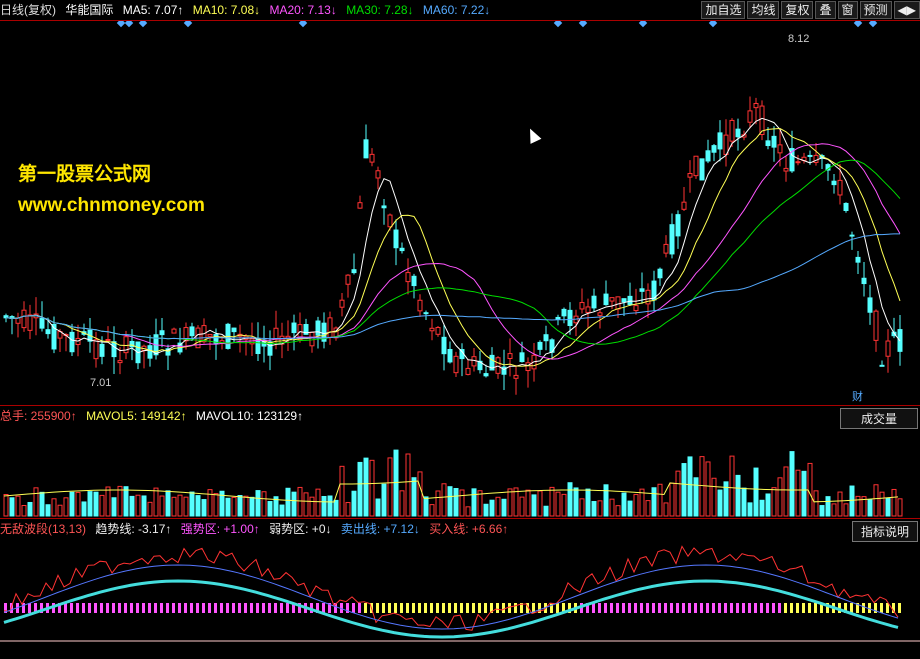  I want to click on volume-svg, so click(453, 483).